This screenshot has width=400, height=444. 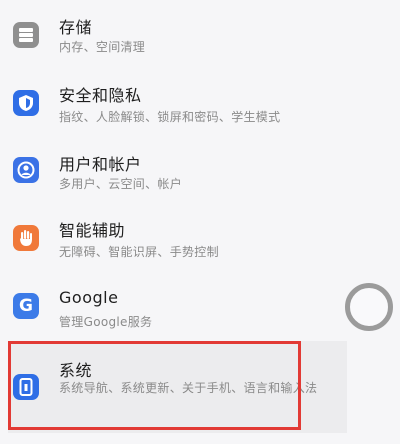 What do you see at coordinates (100, 95) in the screenshot?
I see `settings-item-title: 安全和隐私` at bounding box center [100, 95].